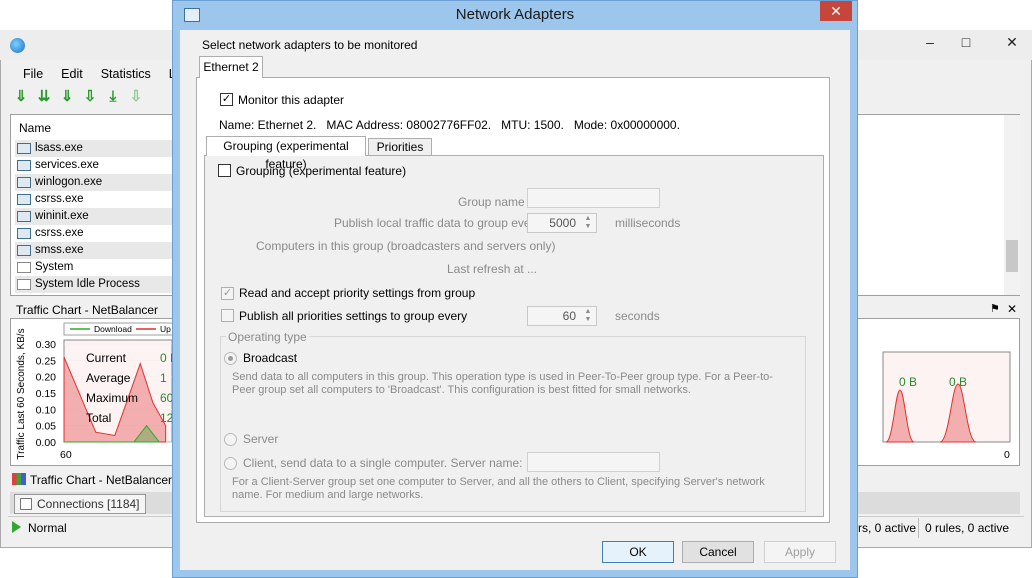 This screenshot has height=578, width=1032. I want to click on status-mode: Normal, so click(47, 528).